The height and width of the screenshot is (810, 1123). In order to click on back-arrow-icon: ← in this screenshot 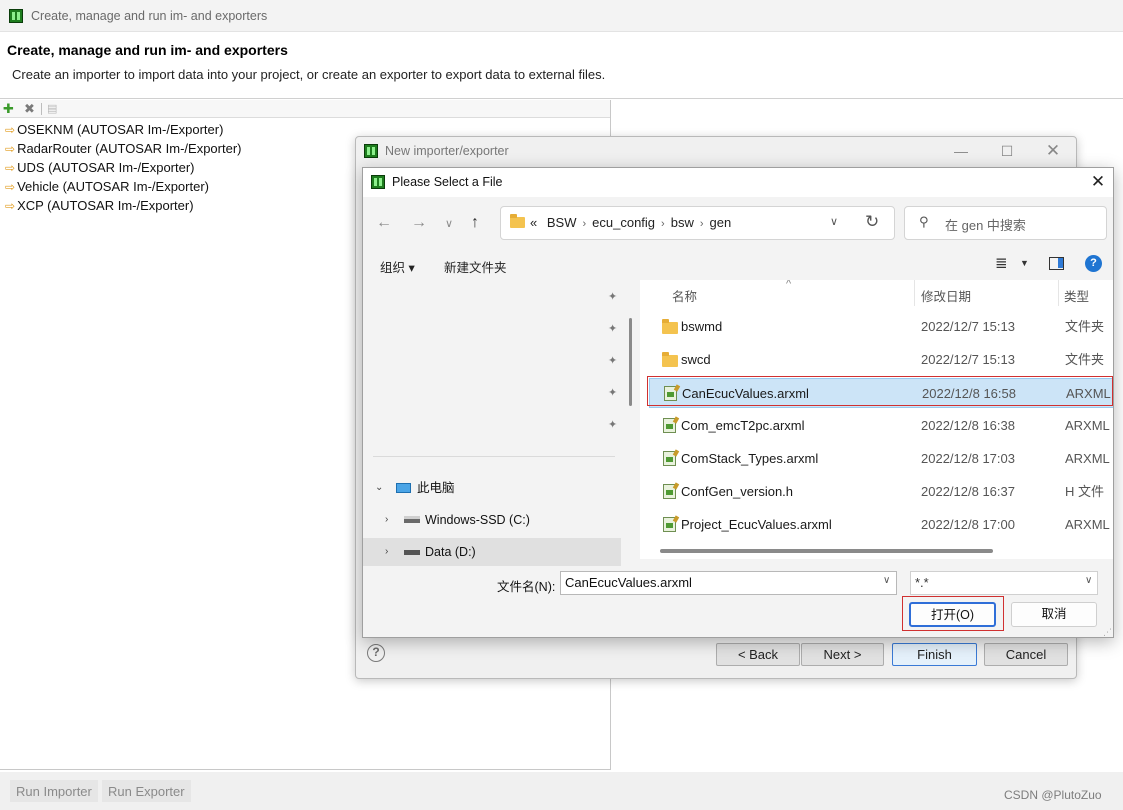, I will do `click(384, 223)`.